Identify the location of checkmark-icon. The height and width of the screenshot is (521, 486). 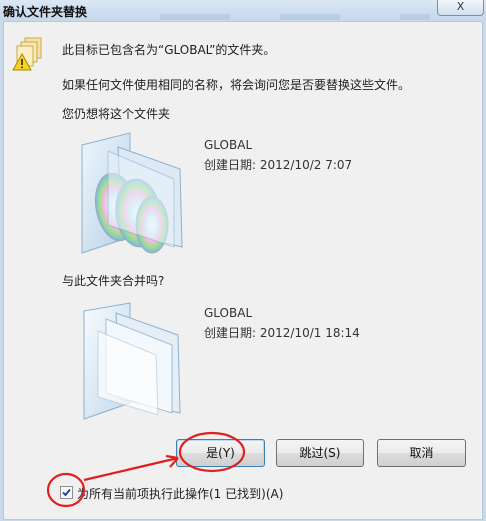
(66, 492).